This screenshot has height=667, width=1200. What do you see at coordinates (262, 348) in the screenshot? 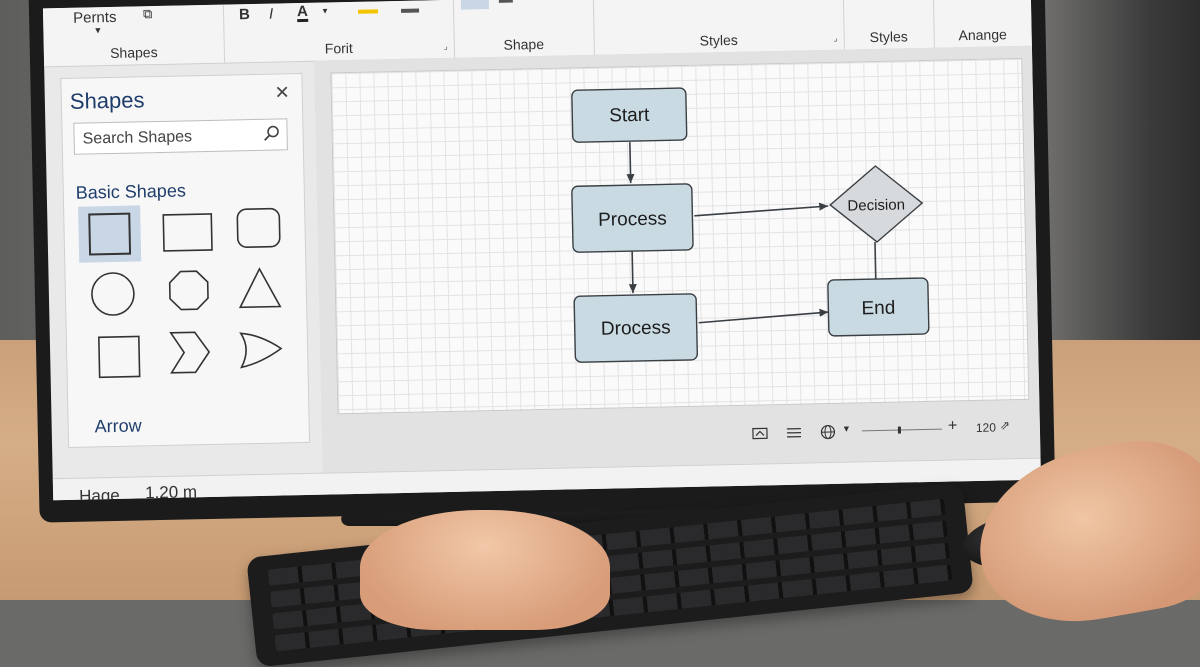
I see `pointed-shape` at bounding box center [262, 348].